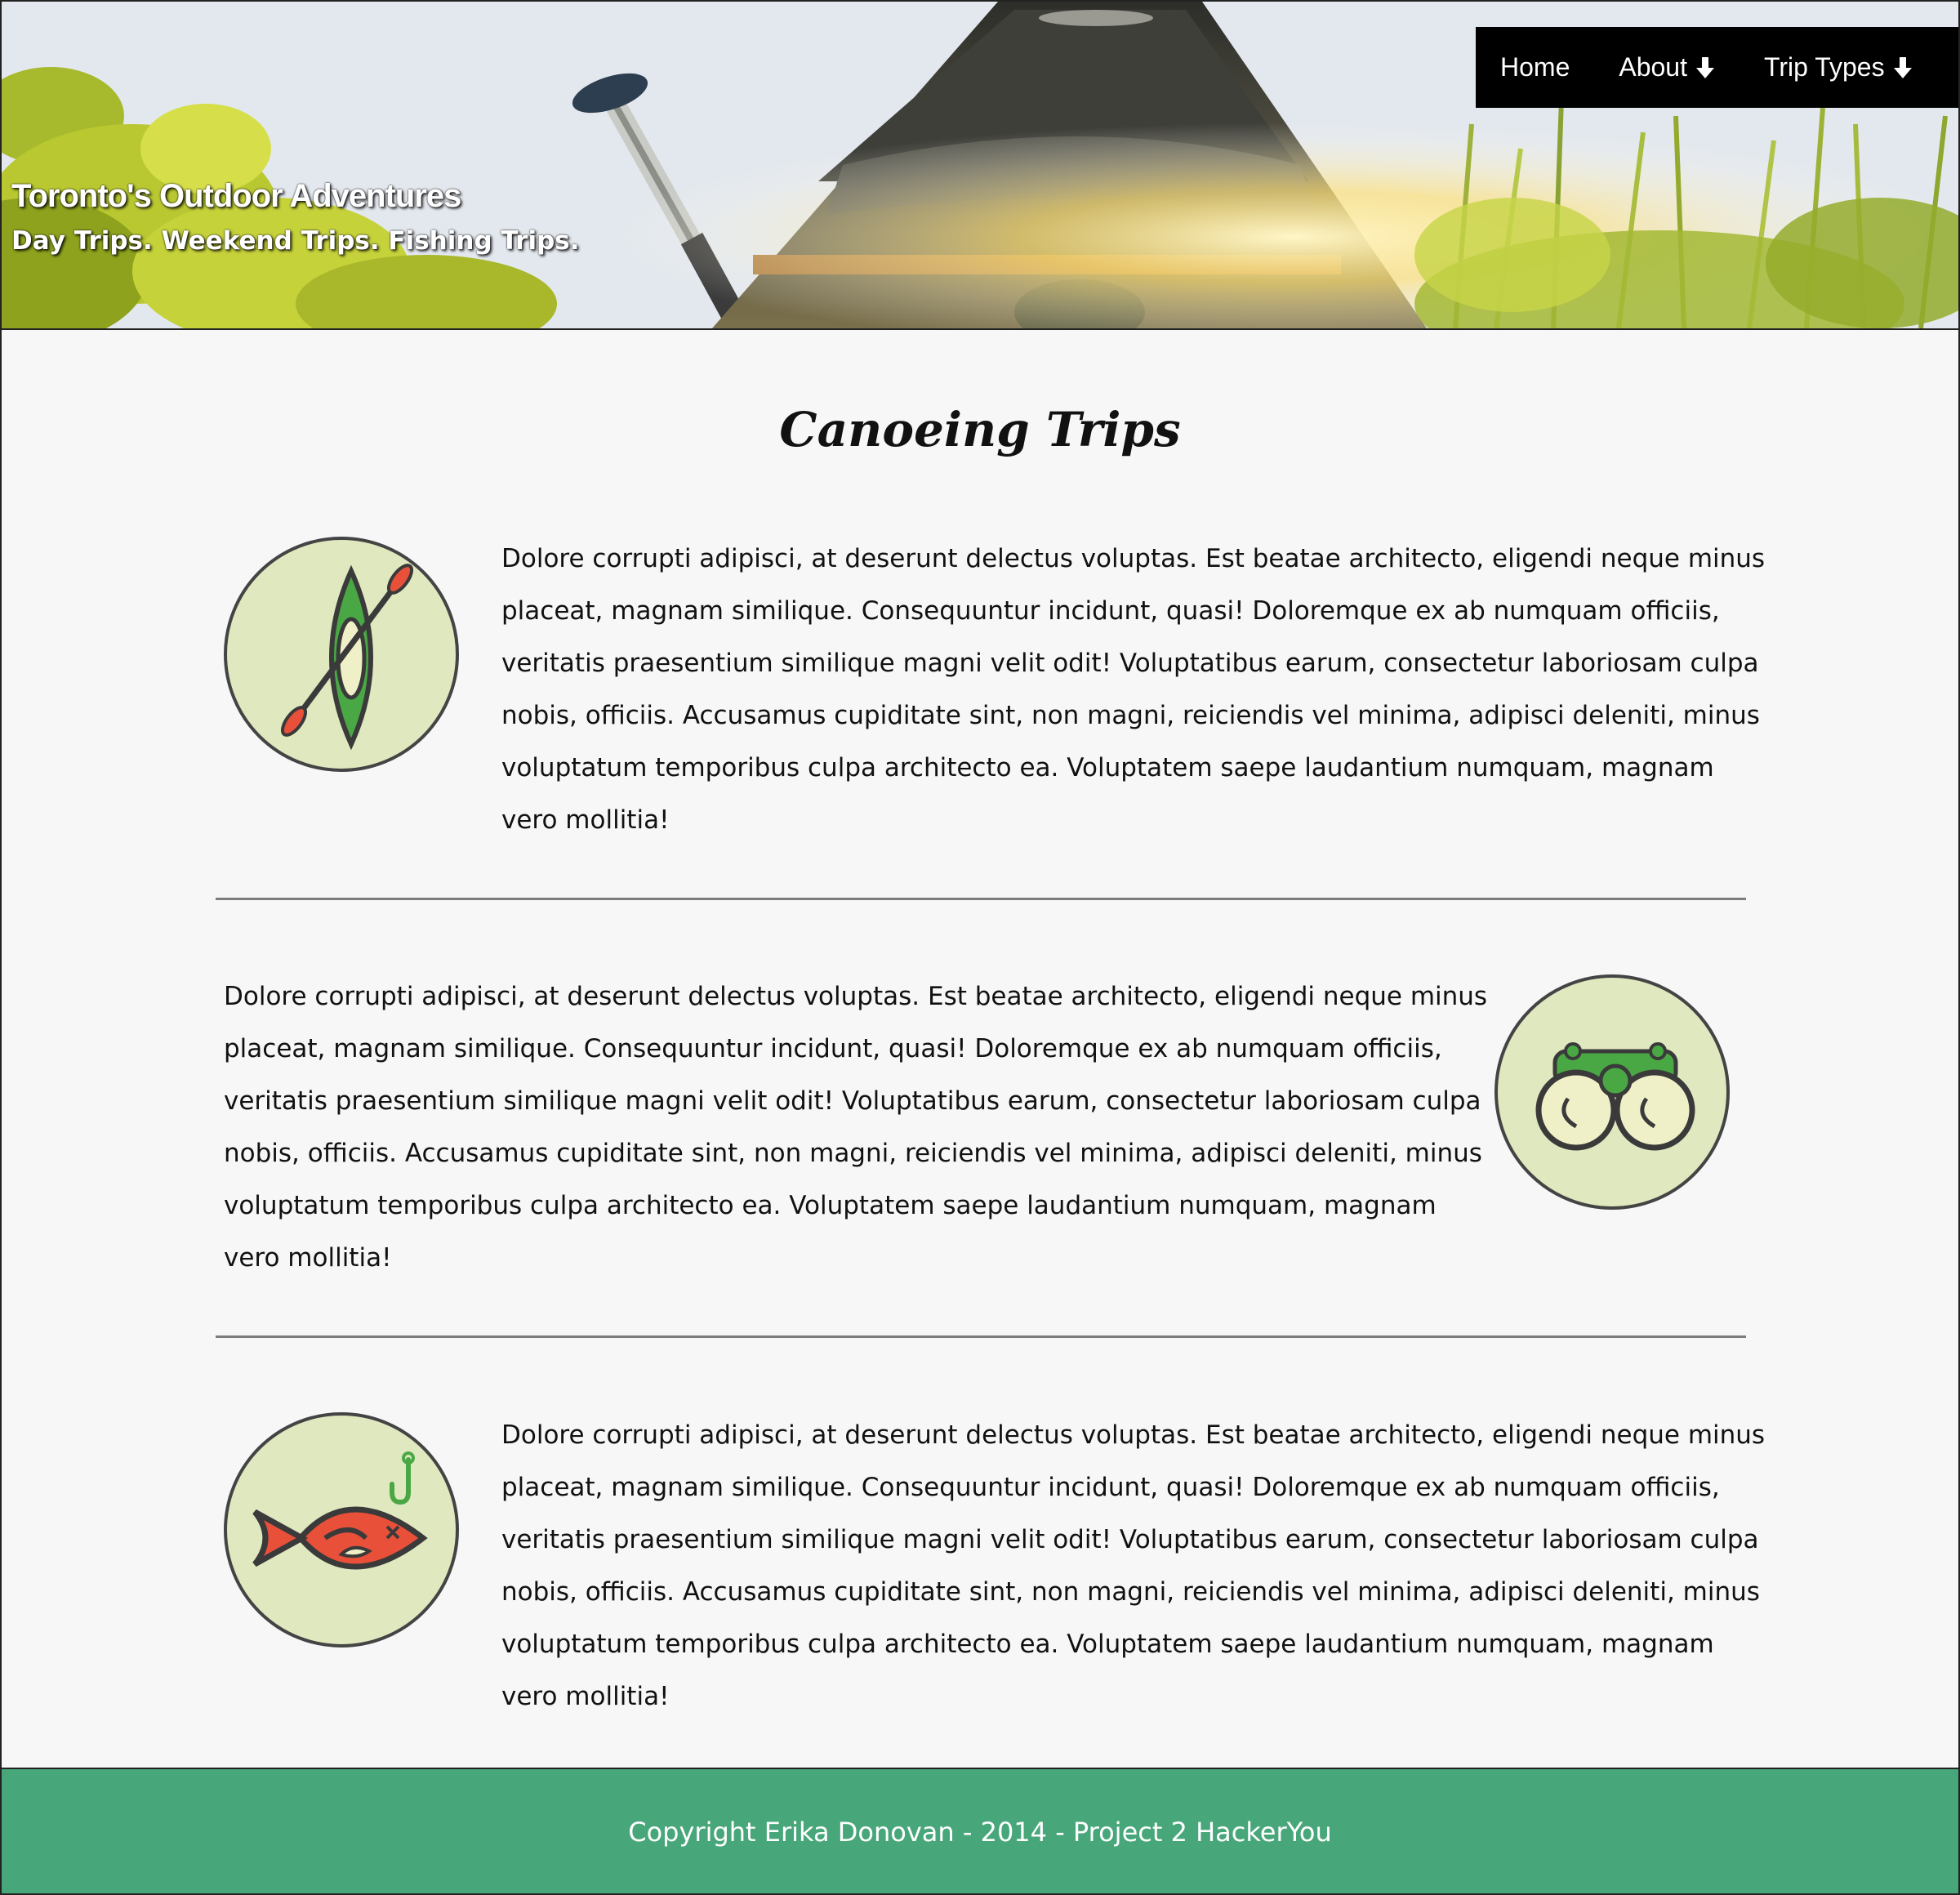  I want to click on binoculars-badge, so click(1612, 1092).